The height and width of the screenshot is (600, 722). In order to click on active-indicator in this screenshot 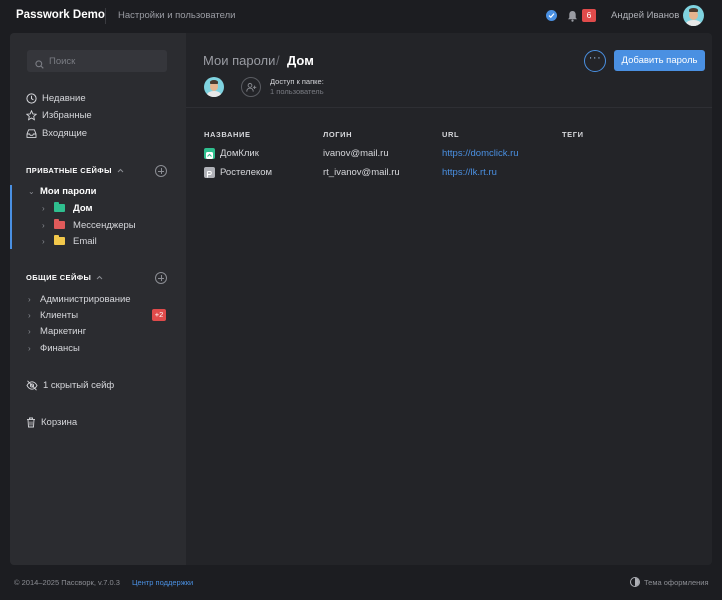, I will do `click(11, 217)`.